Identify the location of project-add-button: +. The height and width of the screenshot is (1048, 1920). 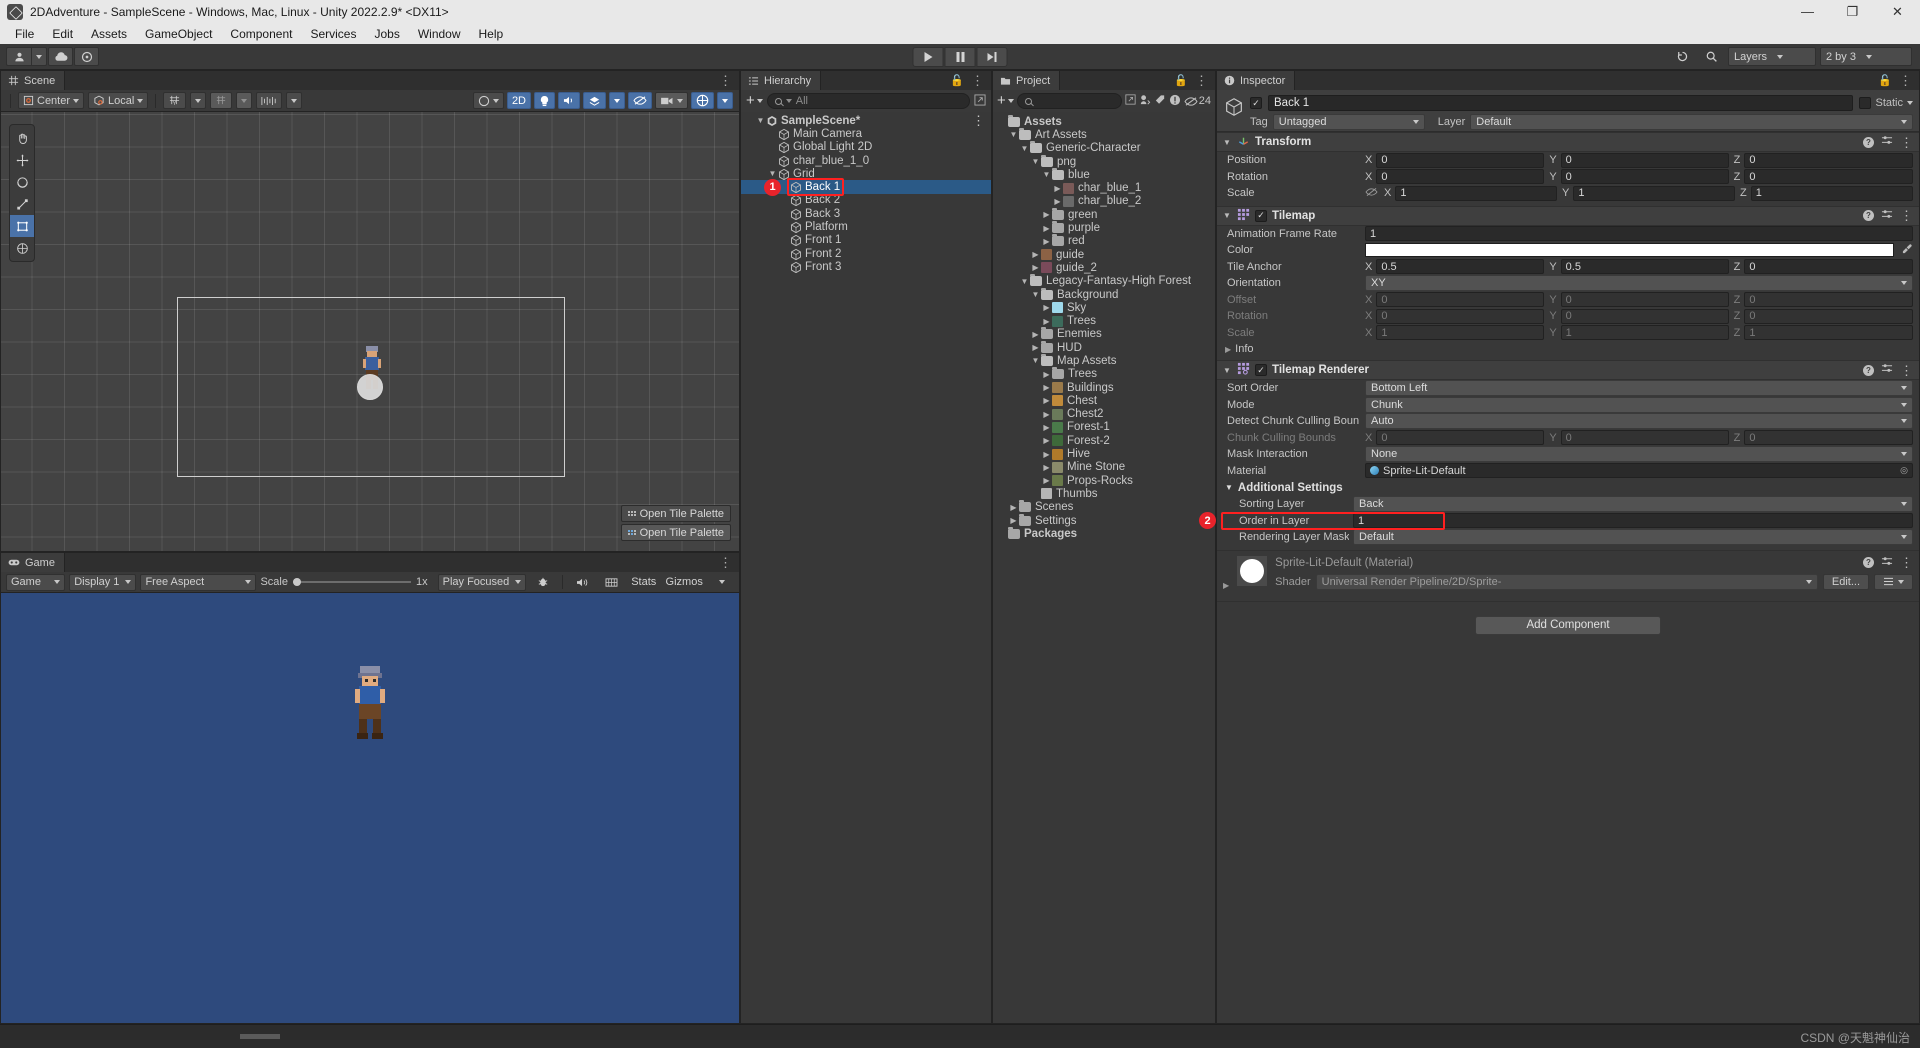
(1005, 100).